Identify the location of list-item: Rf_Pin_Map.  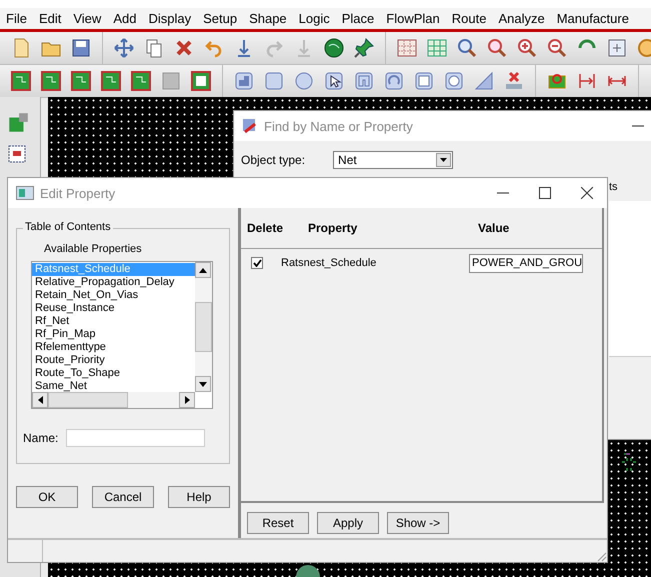
(113, 334).